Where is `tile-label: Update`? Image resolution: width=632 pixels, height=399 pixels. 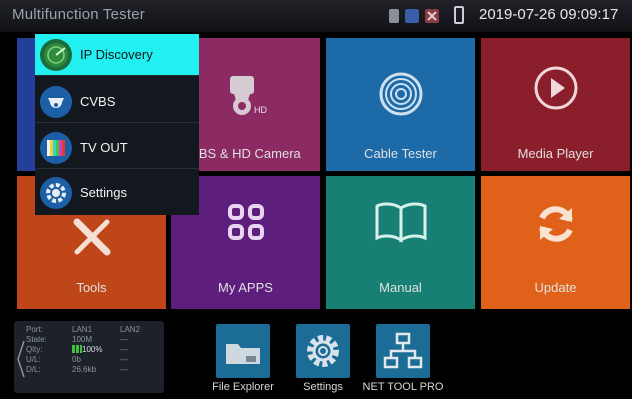
tile-label: Update is located at coordinates (555, 287).